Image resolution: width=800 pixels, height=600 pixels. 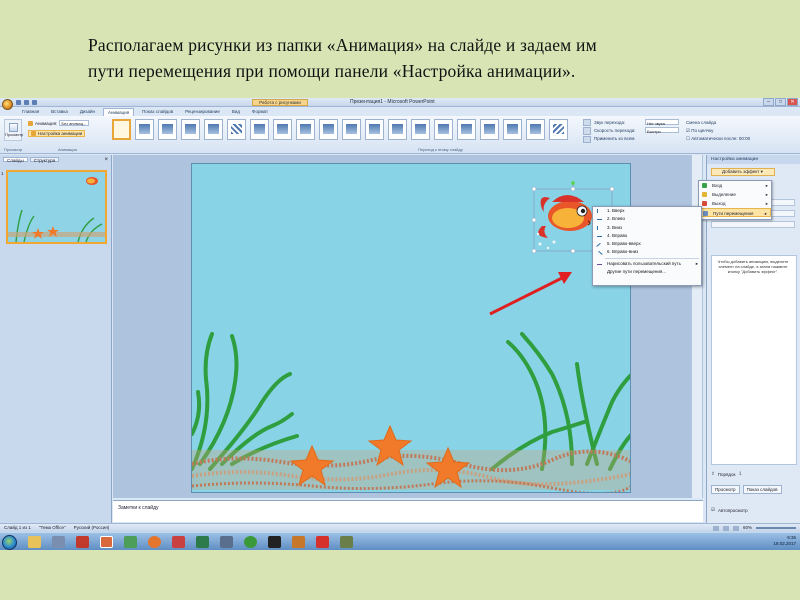 I want to click on path-right-up: 5. Вправо-вверх, so click(x=647, y=245).